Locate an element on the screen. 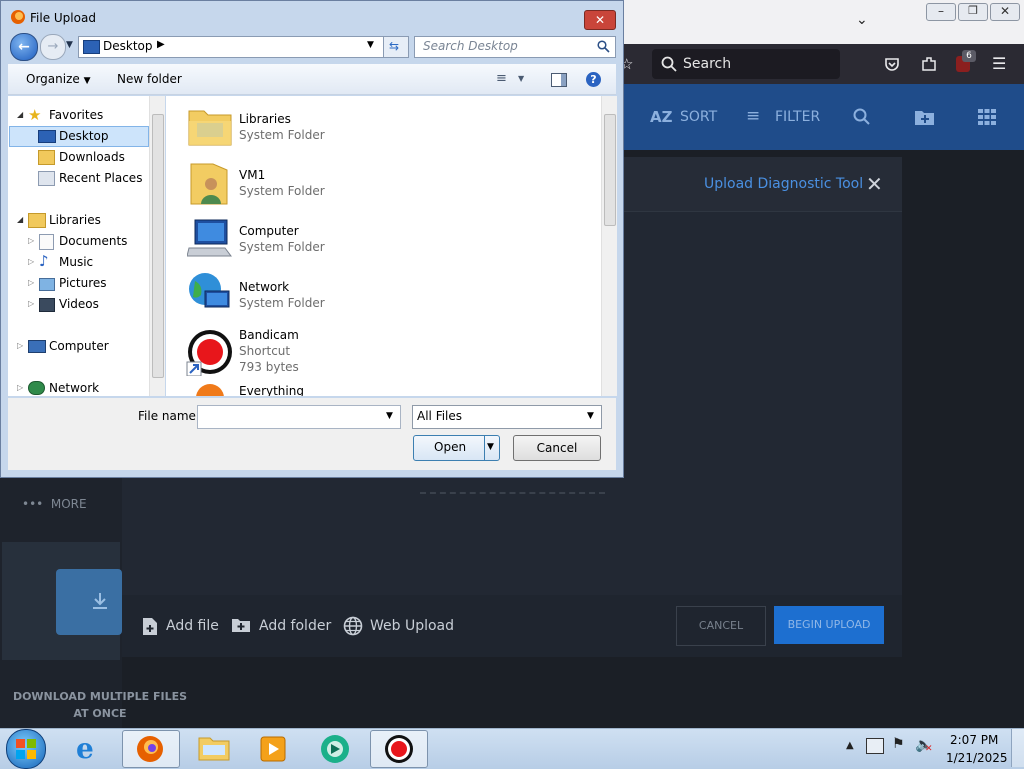 The width and height of the screenshot is (1024, 769). nav-libraries: Libraries is located at coordinates (75, 220).